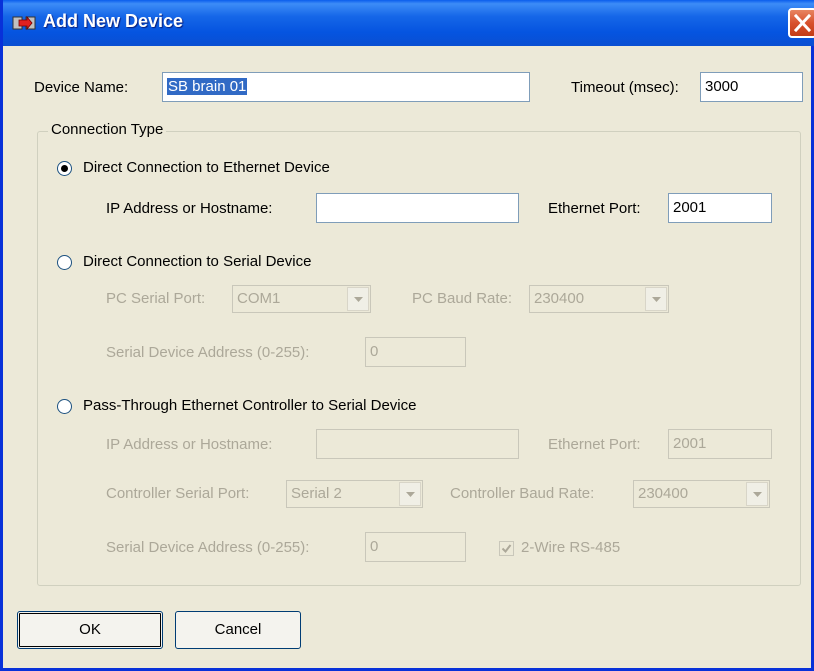 The height and width of the screenshot is (671, 814). I want to click on direct-serial-label: Direct Connection to Serial Device, so click(197, 261).